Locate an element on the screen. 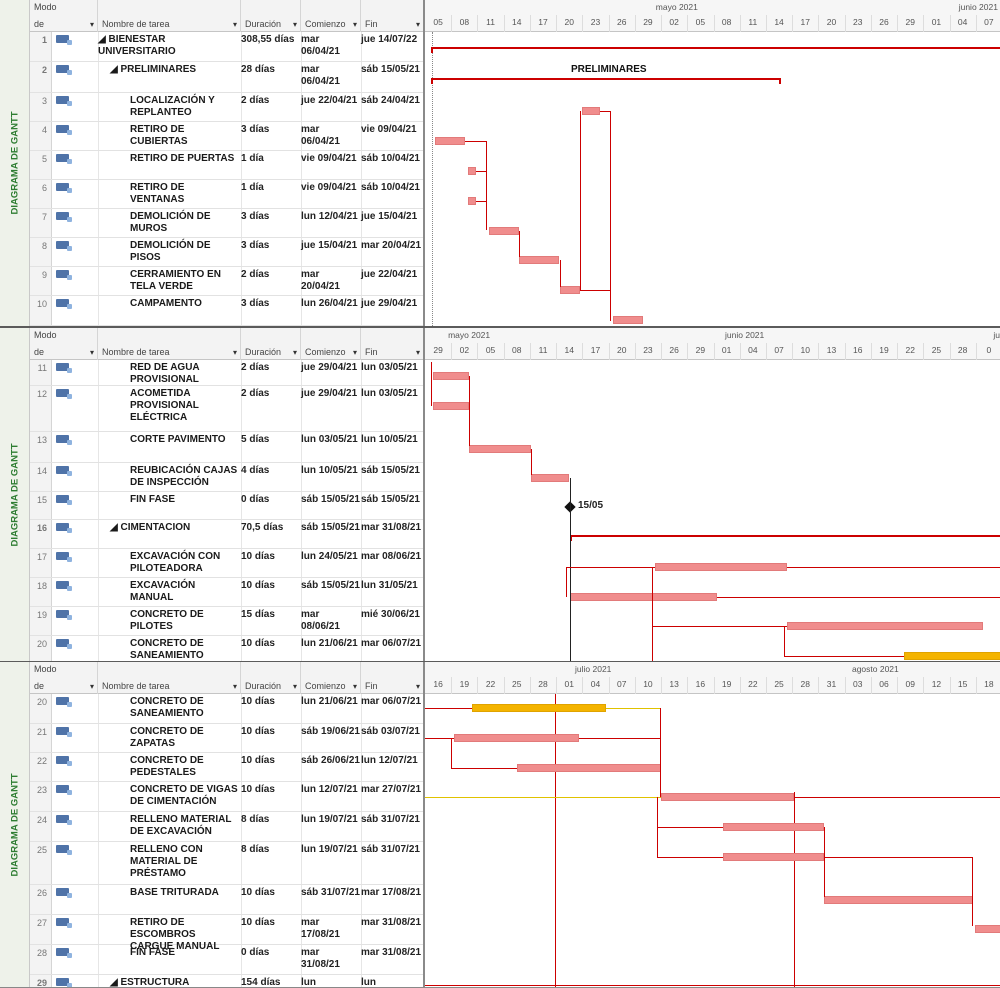 This screenshot has width=1000, height=988. row-id: 4 is located at coordinates (41, 136).